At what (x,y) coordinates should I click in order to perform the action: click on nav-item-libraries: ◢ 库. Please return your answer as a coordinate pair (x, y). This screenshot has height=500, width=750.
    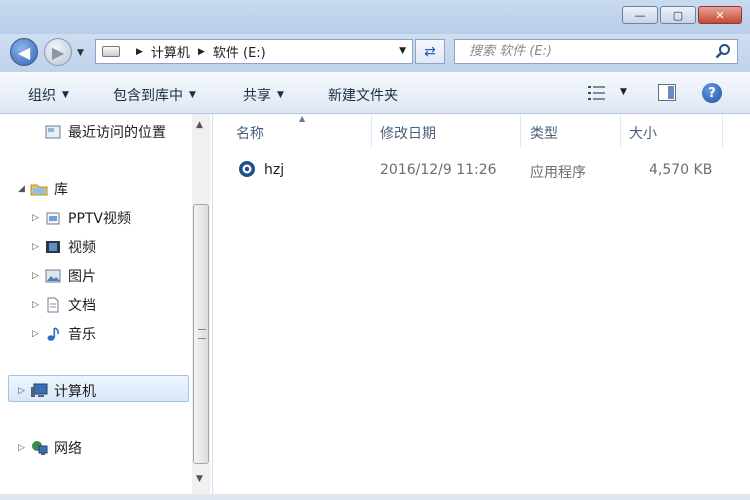
    Looking at the image, I should click on (43, 189).